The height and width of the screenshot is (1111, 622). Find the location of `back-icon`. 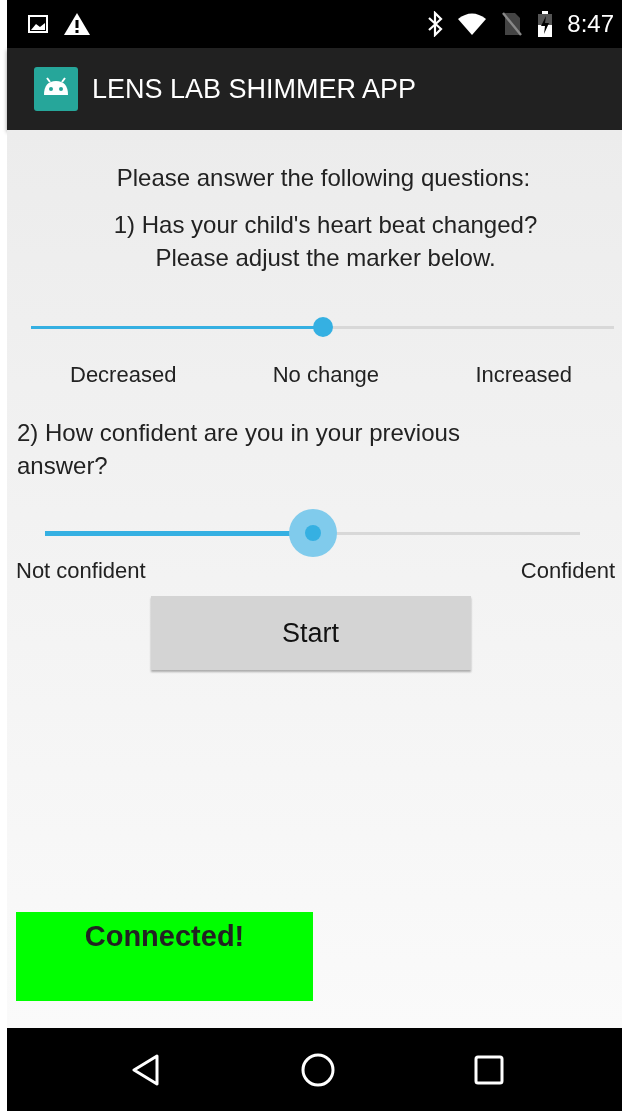

back-icon is located at coordinates (146, 1069).